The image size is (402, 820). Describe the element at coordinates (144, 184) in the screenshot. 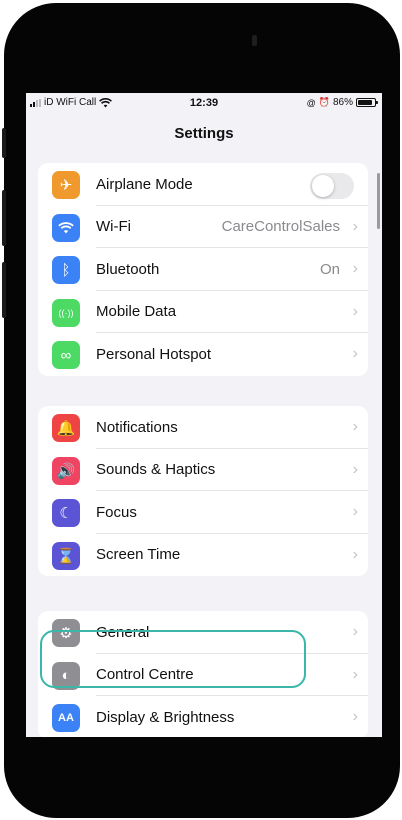

I see `row-label: Airplane Mode` at that location.